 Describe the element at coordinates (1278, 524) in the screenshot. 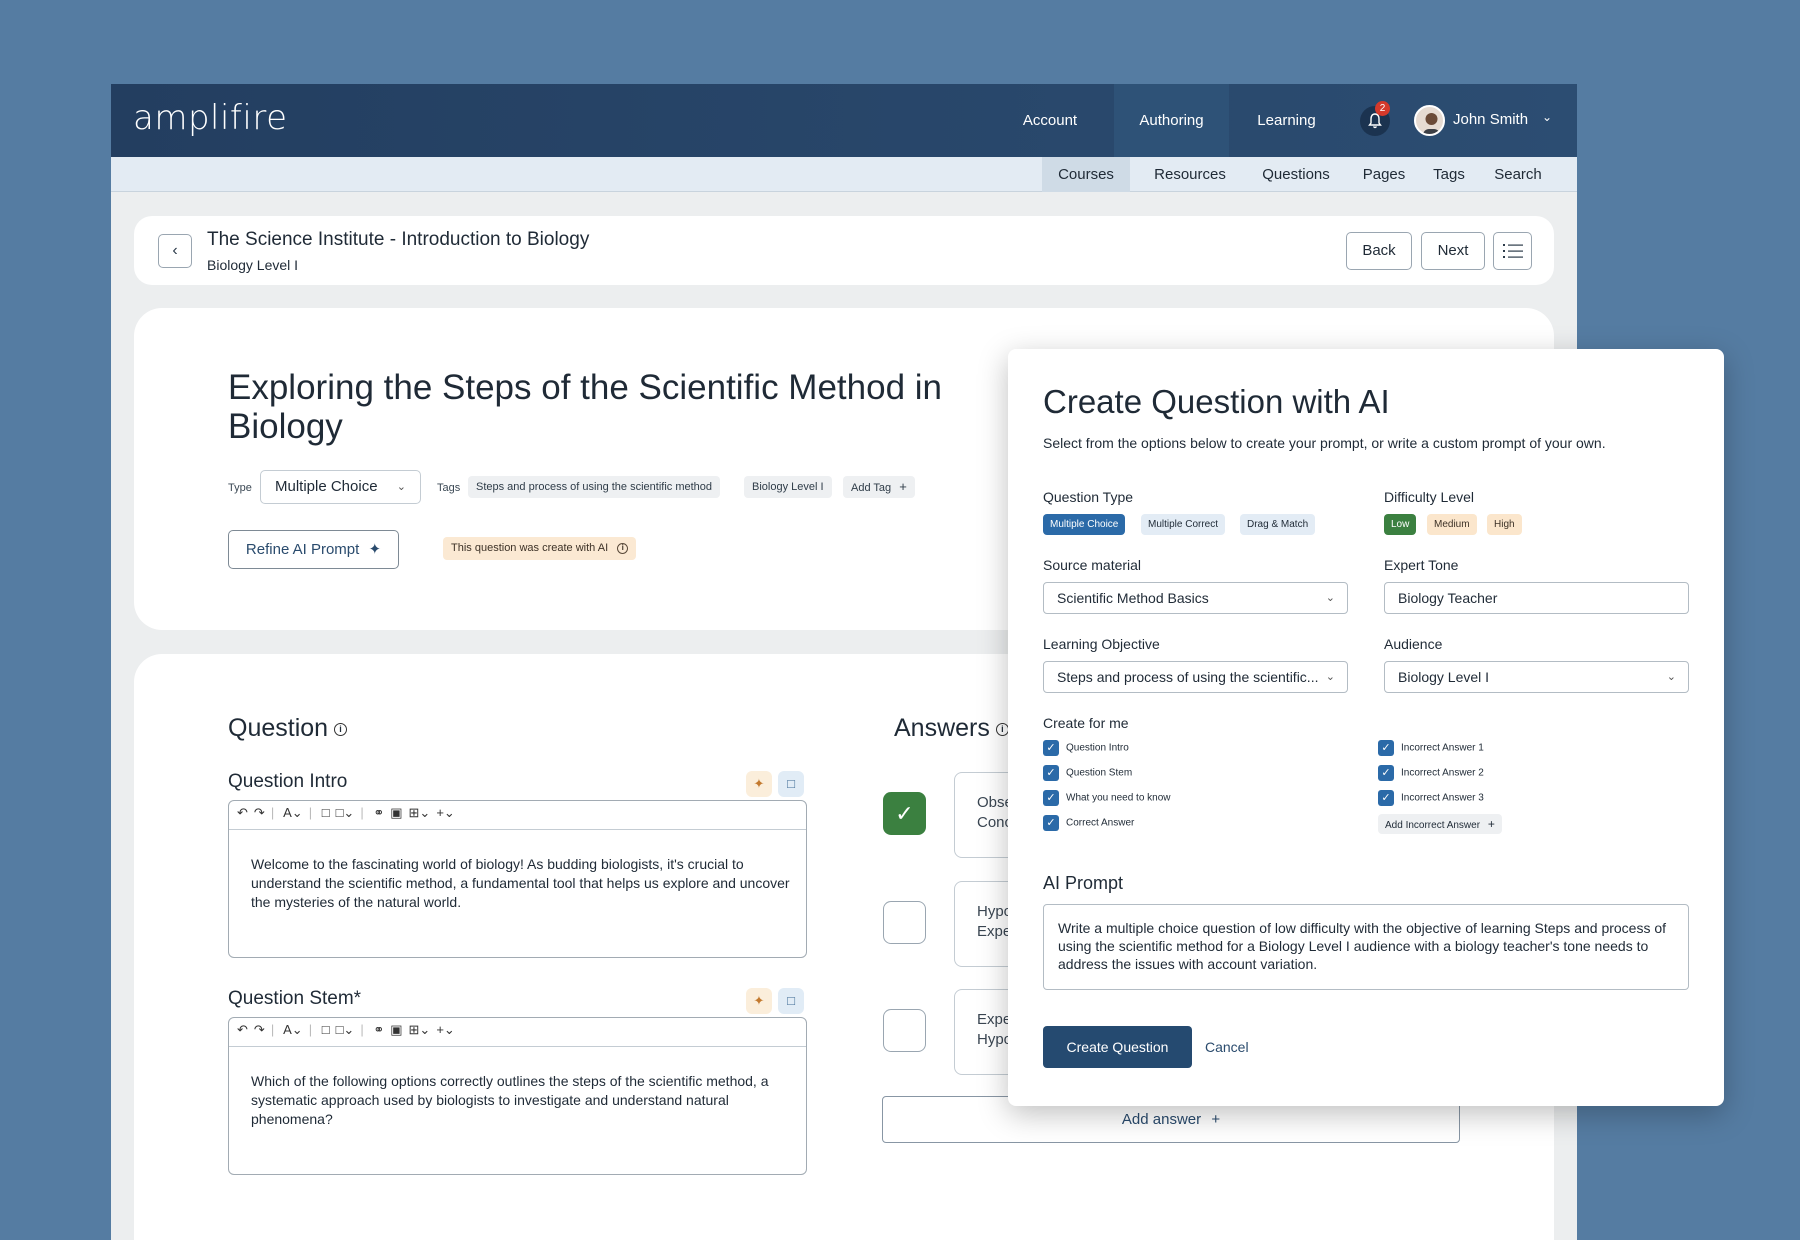

I see `question-type-drag-match: Drag & Match` at that location.